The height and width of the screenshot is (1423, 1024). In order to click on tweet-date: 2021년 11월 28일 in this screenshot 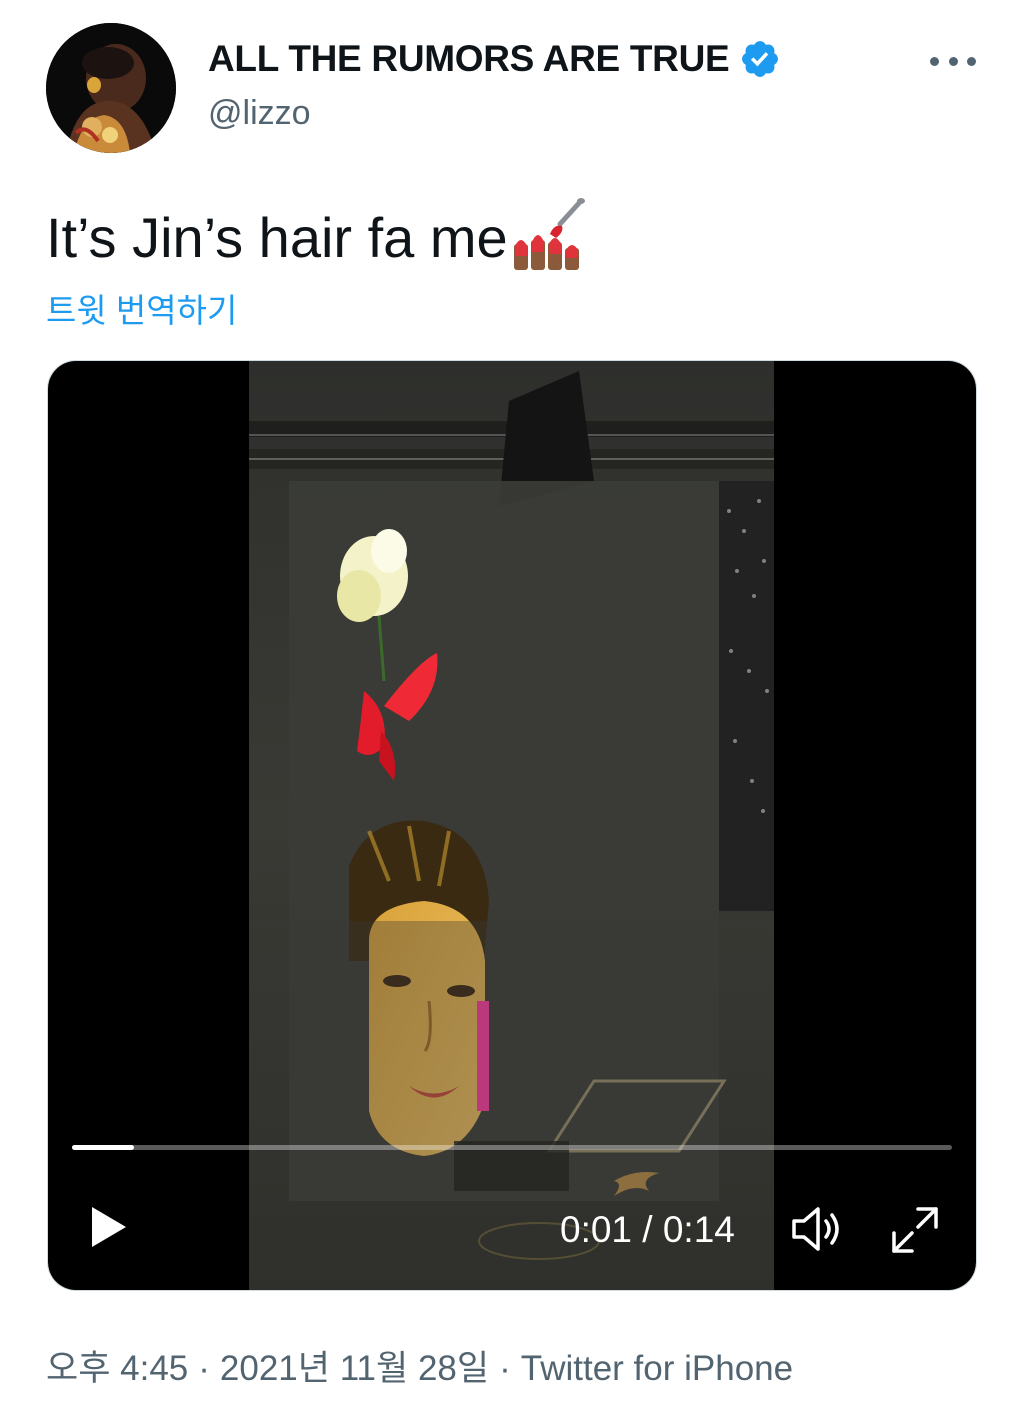, I will do `click(354, 1368)`.